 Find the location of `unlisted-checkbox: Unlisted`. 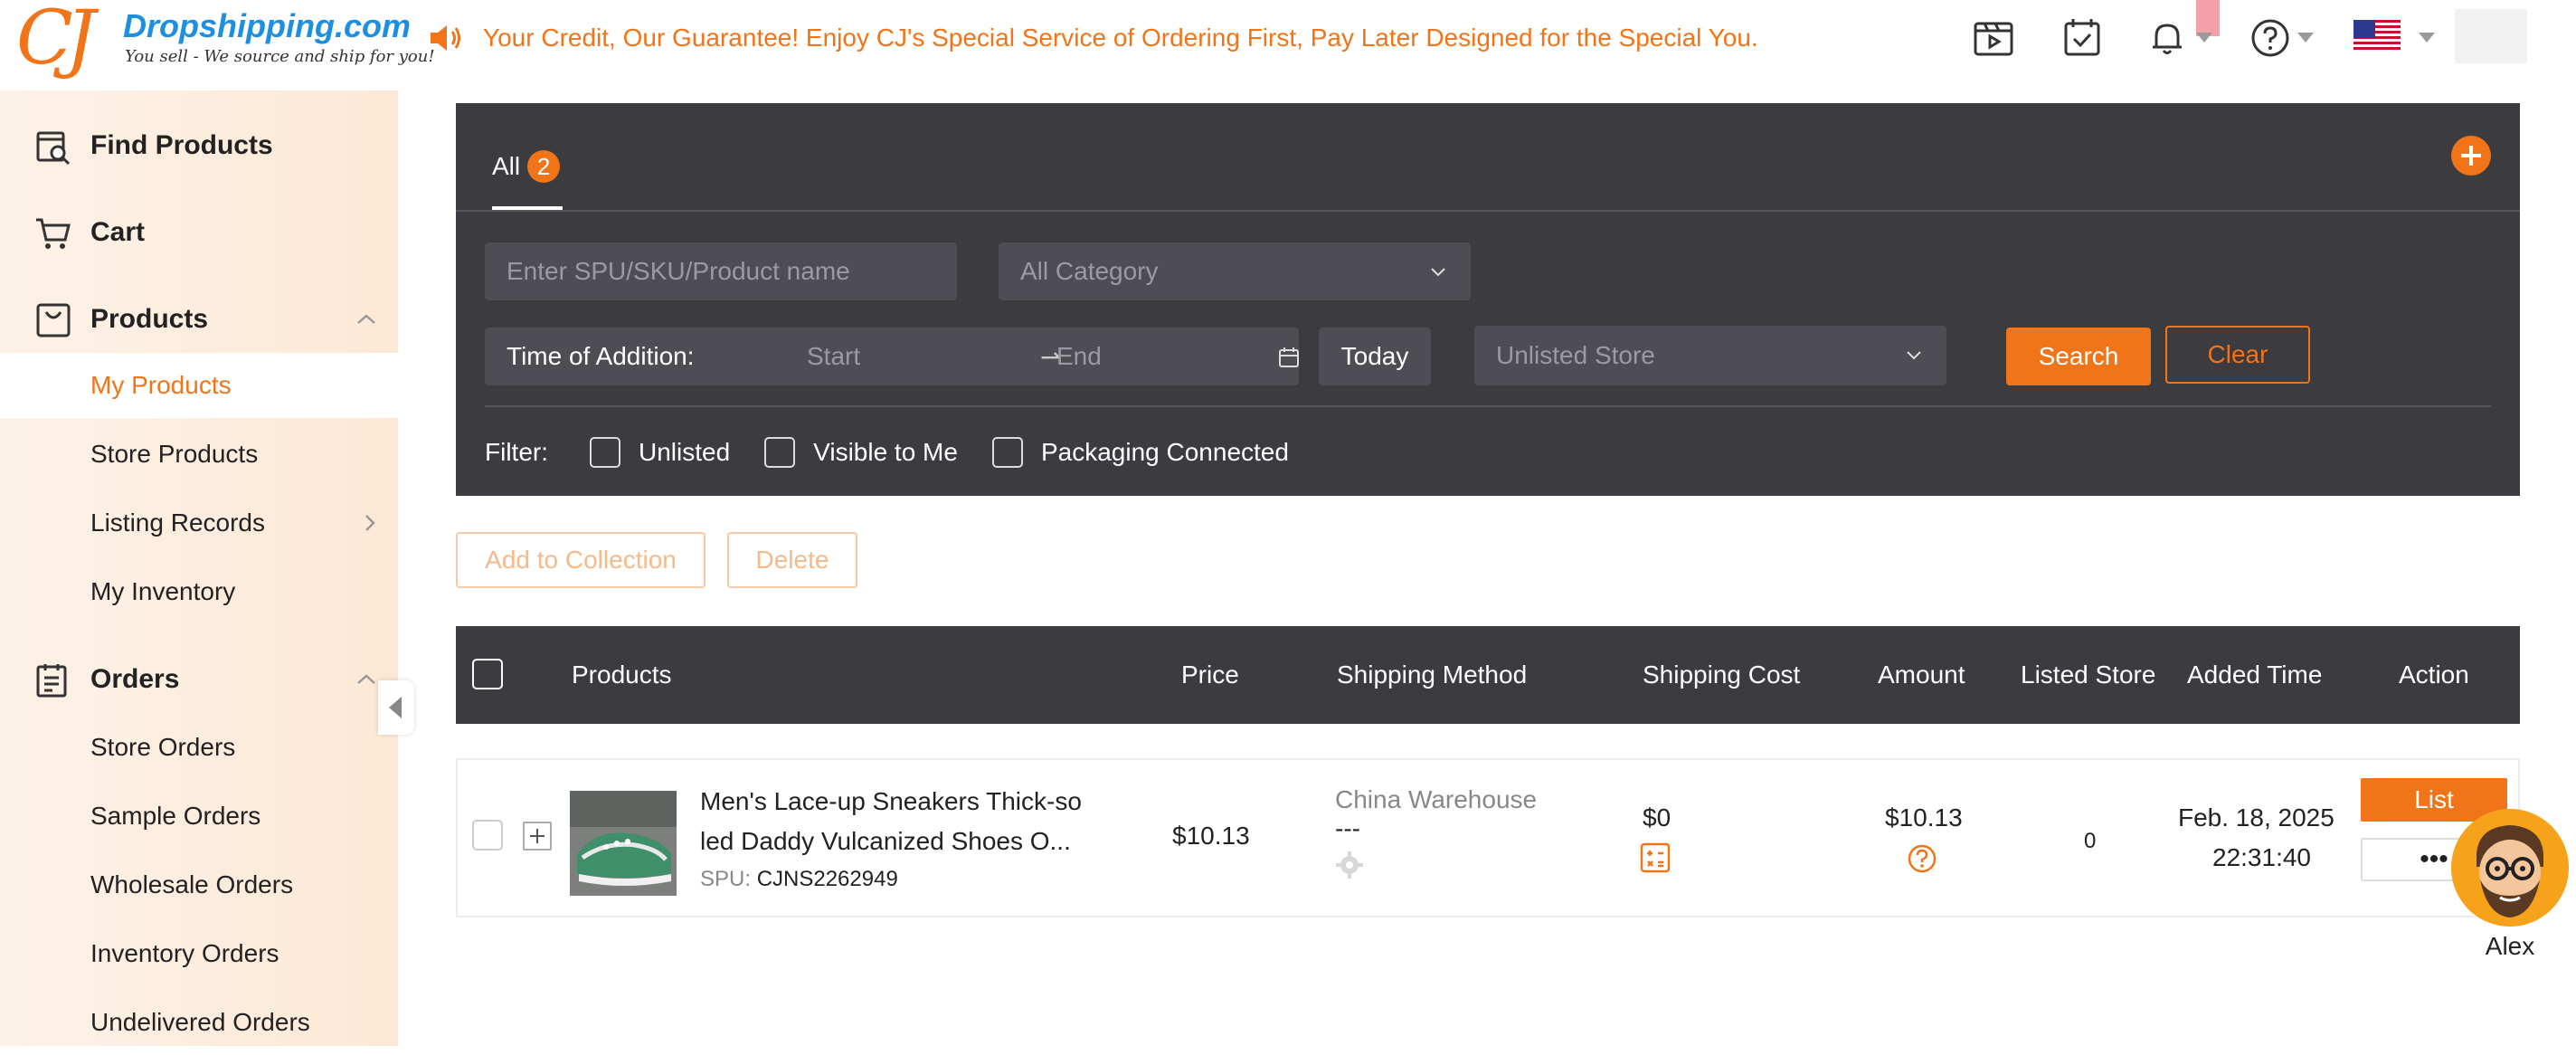

unlisted-checkbox: Unlisted is located at coordinates (660, 452).